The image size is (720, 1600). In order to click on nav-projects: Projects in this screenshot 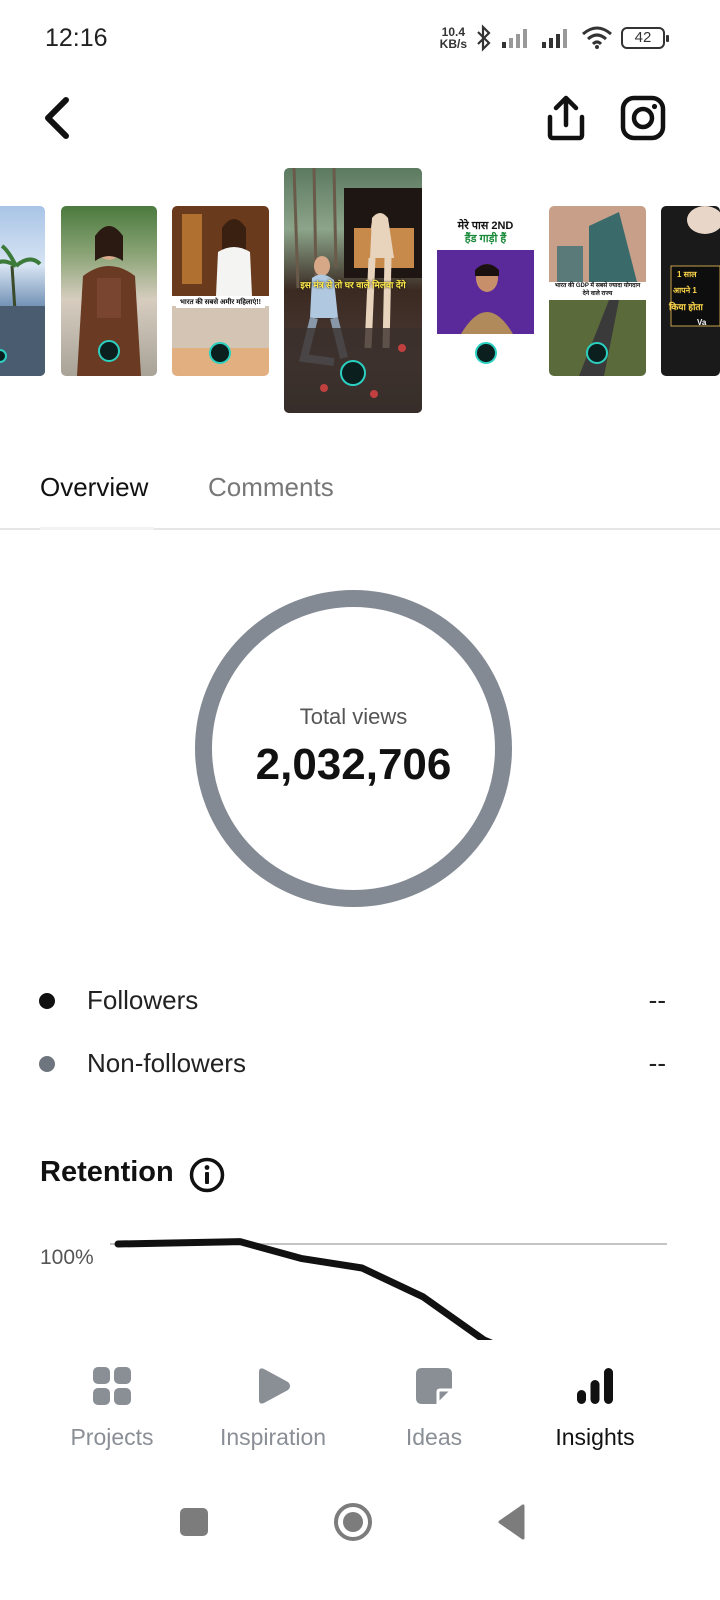, I will do `click(112, 1405)`.